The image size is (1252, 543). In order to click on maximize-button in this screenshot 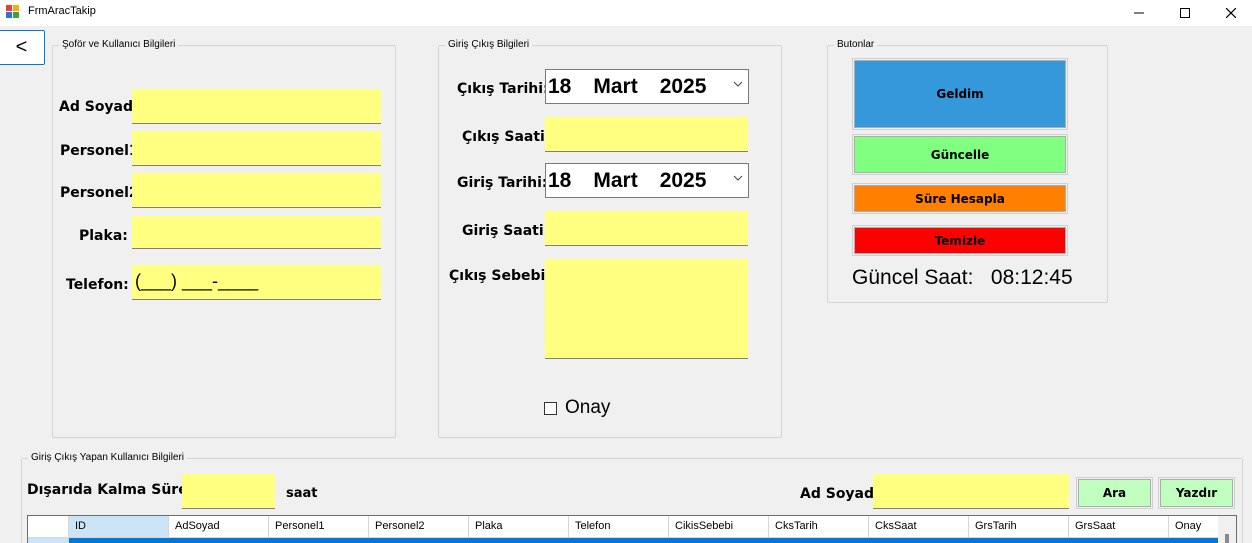, I will do `click(1185, 13)`.